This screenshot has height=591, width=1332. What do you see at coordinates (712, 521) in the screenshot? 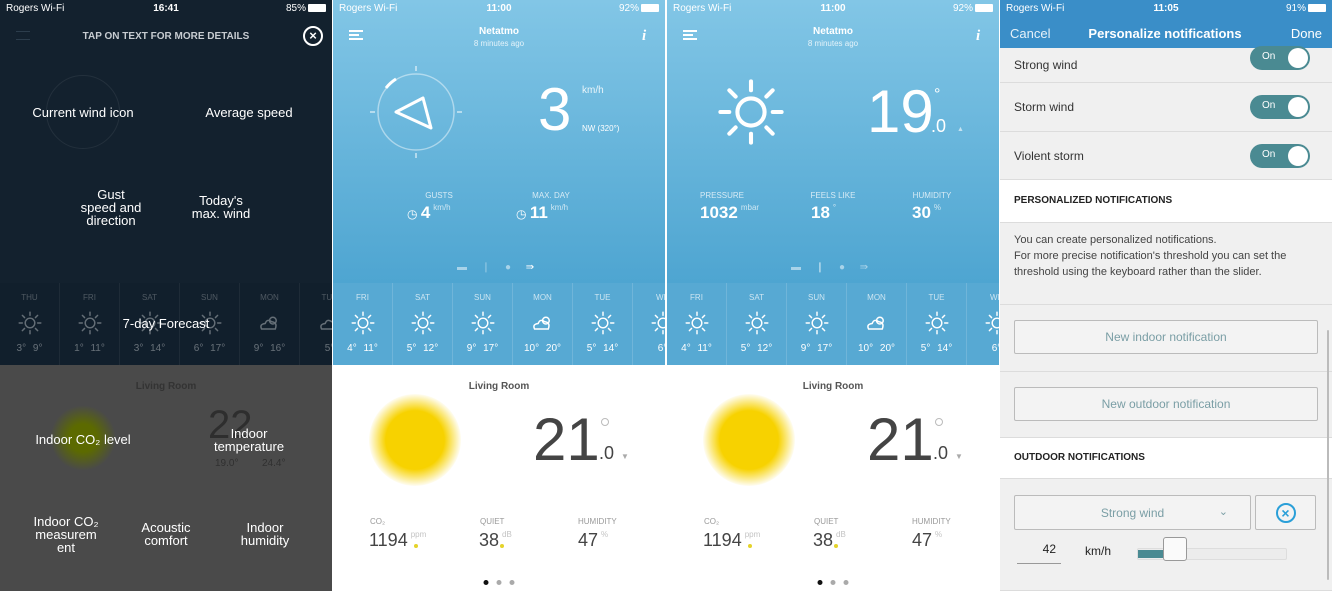
I see `co2-label: CO₂` at bounding box center [712, 521].